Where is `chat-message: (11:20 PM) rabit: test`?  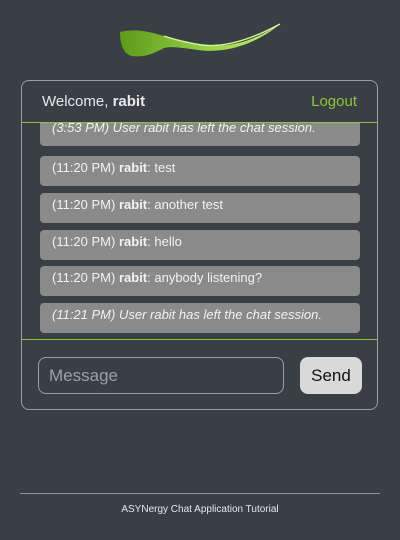
chat-message: (11:20 PM) rabit: test is located at coordinates (200, 171).